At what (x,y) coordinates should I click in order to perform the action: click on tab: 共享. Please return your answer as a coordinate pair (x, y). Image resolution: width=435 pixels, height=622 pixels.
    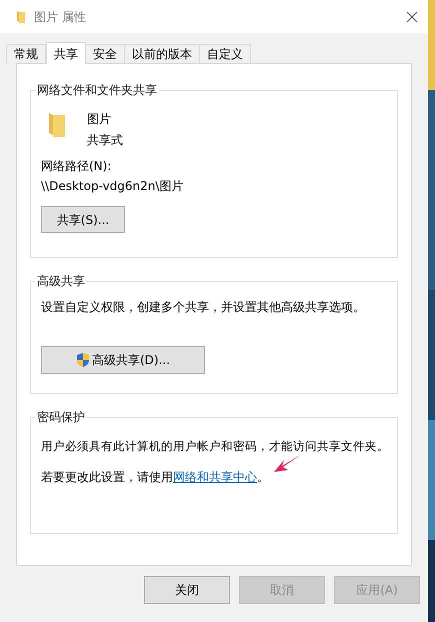
    Looking at the image, I should click on (66, 53).